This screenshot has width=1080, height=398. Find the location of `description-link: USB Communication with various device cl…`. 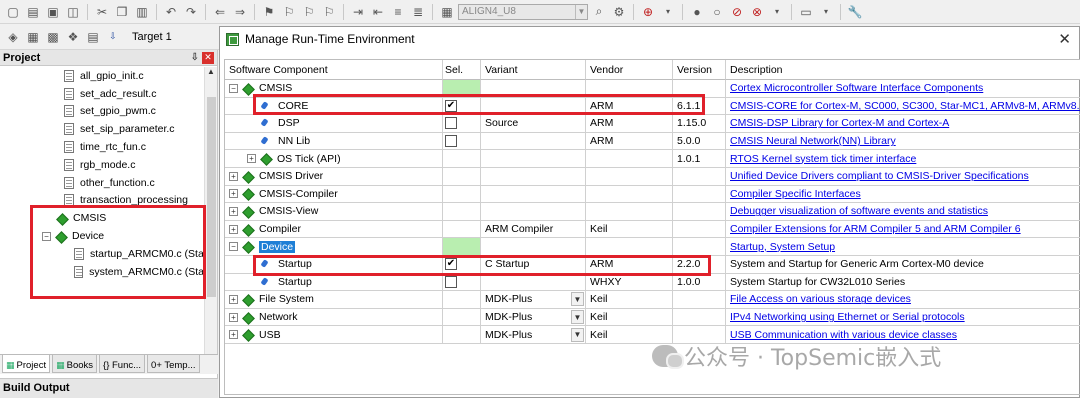

description-link: USB Communication with various device cl… is located at coordinates (843, 335).